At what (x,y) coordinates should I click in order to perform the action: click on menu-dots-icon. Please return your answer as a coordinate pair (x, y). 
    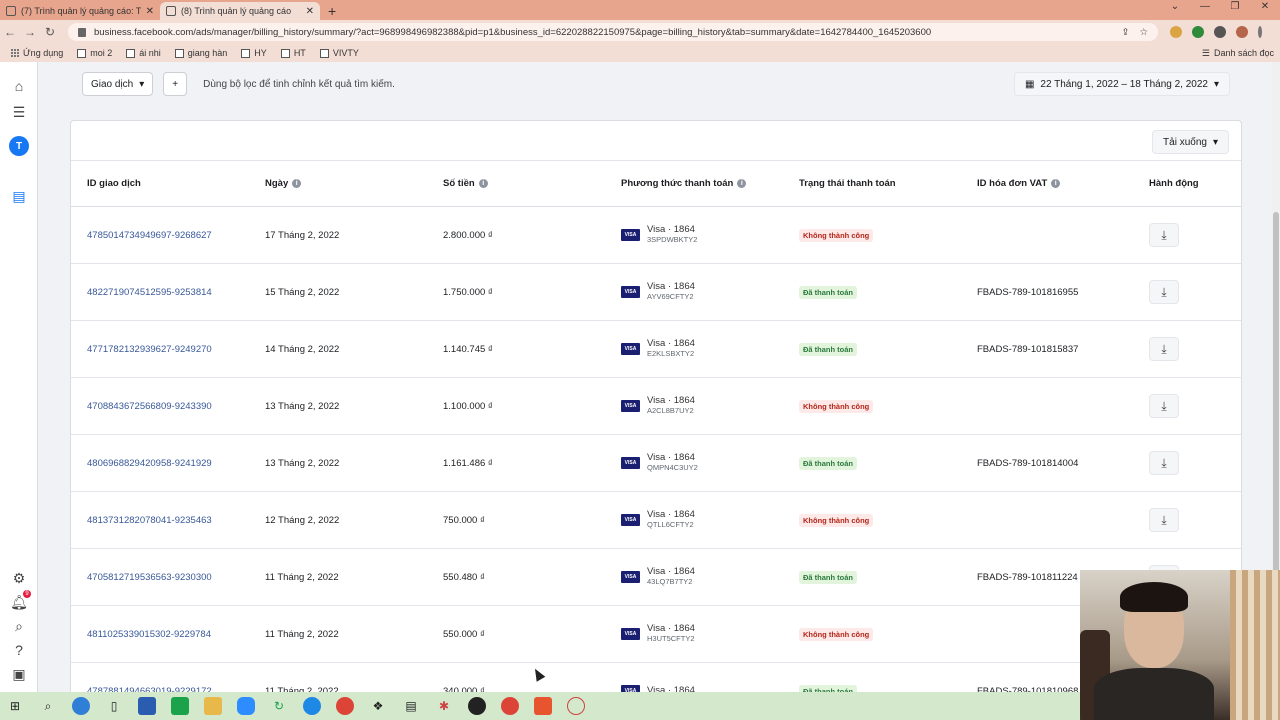
    Looking at the image, I should click on (1260, 32).